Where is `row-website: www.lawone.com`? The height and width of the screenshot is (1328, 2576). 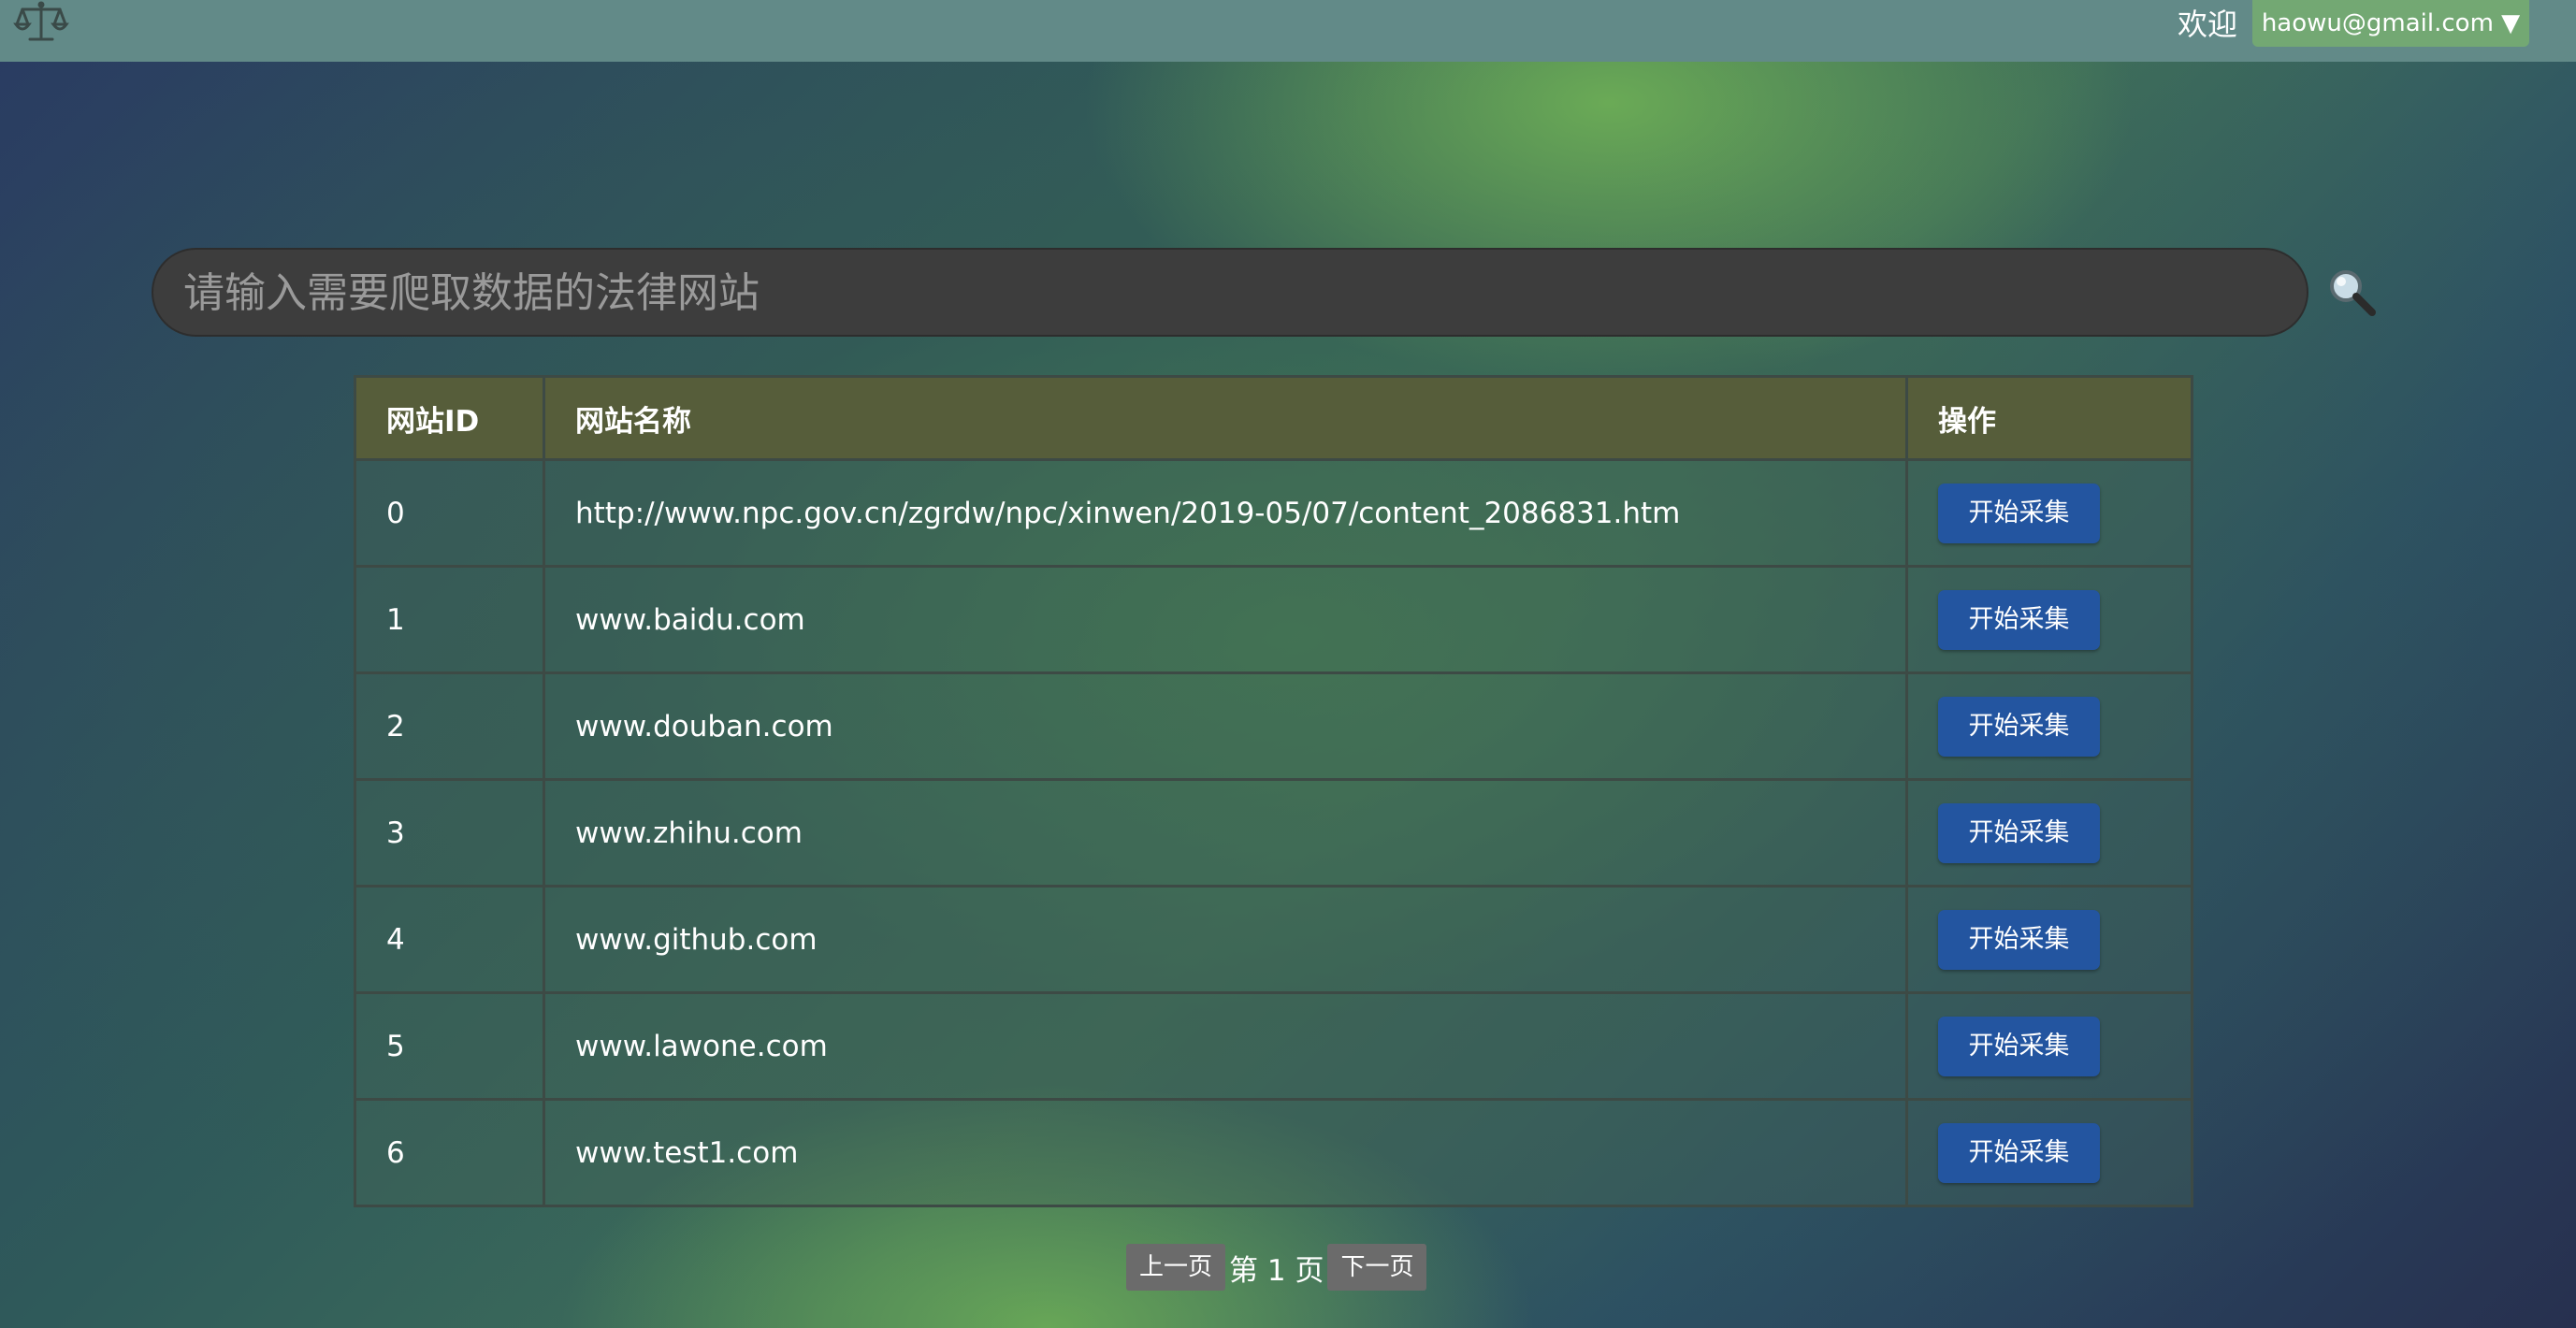 row-website: www.lawone.com is located at coordinates (1225, 1046).